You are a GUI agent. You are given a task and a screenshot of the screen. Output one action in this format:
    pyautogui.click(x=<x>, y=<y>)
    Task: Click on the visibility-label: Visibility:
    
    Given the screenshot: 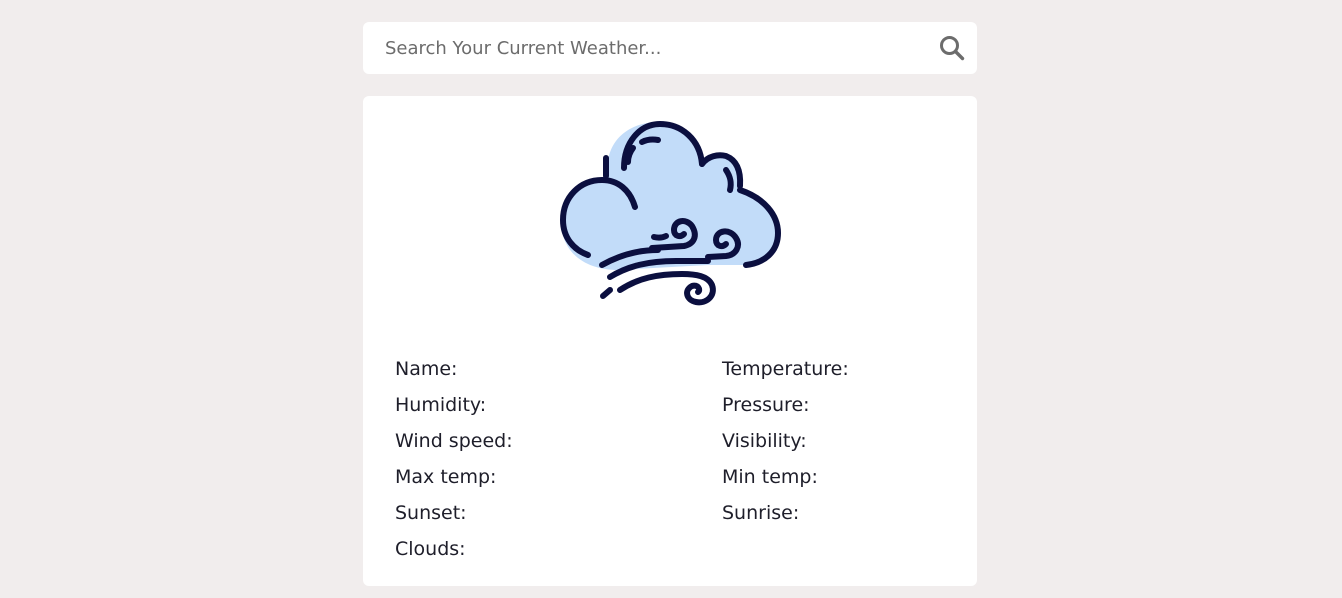 What is the action you would take?
    pyautogui.click(x=764, y=441)
    